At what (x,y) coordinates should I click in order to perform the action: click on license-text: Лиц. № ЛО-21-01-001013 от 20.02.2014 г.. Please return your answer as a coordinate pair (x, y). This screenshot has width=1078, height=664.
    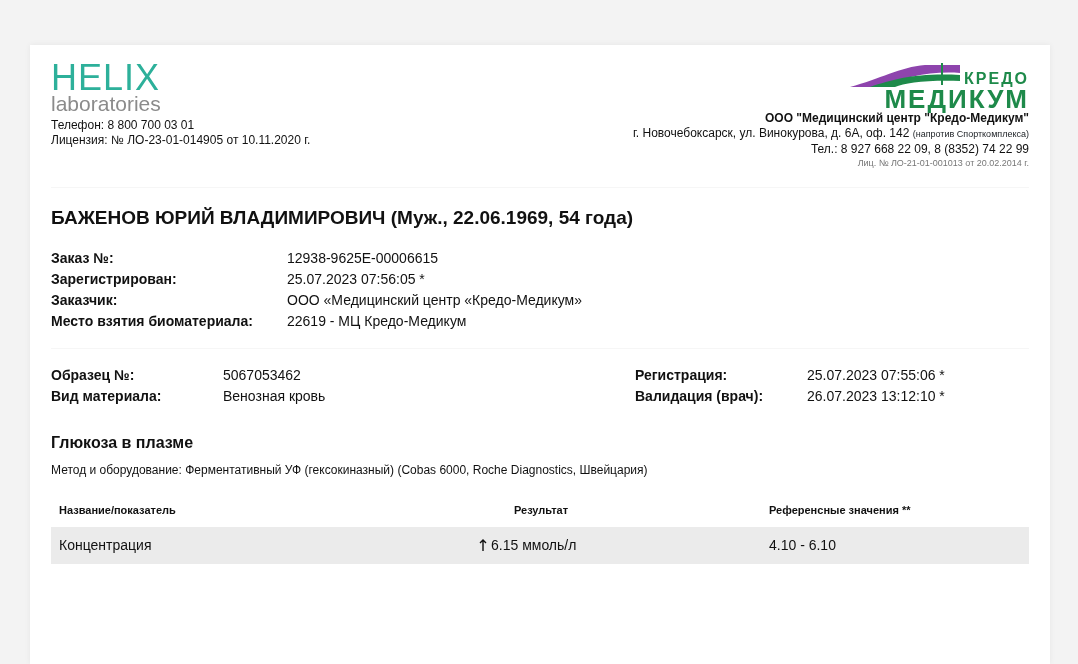
    Looking at the image, I should click on (942, 163).